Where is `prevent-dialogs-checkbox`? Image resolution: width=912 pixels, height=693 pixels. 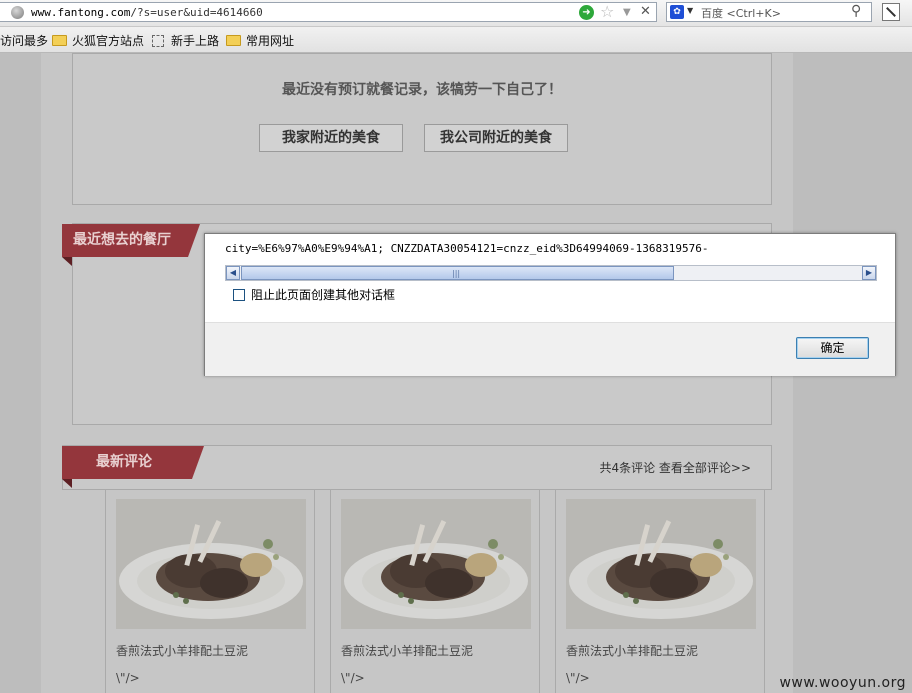 prevent-dialogs-checkbox is located at coordinates (239, 294).